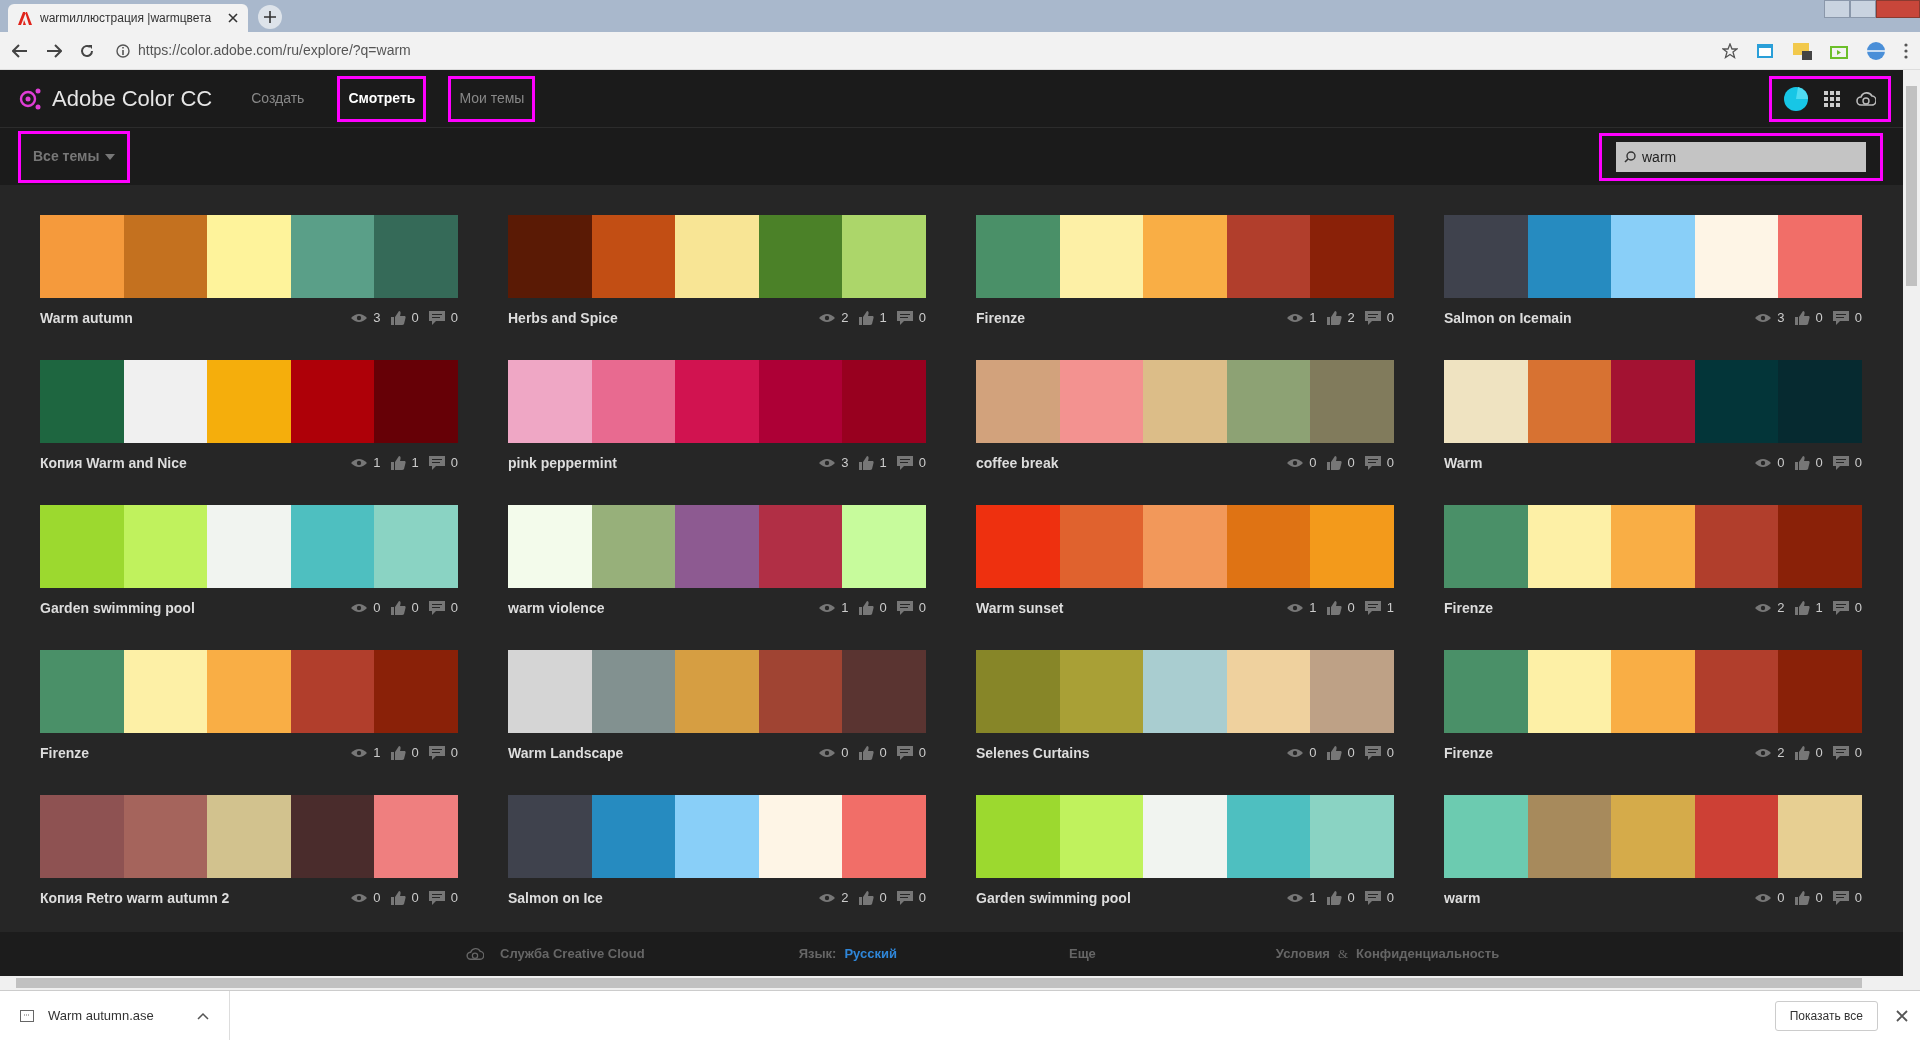 This screenshot has height=1040, width=1920. I want to click on menu-icon, so click(1906, 50).